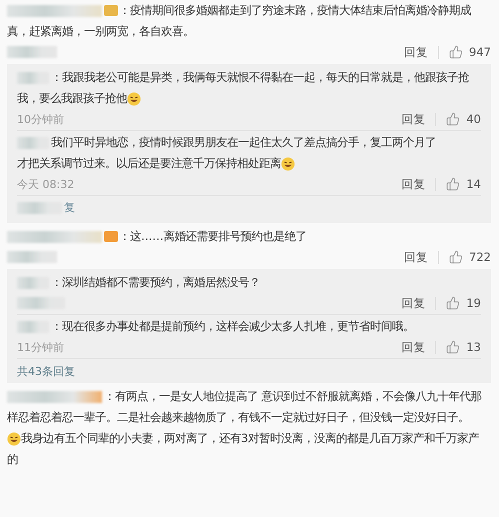 This screenshot has width=499, height=517. I want to click on comment-text: ：现在很多办事处都是提前预约，这样会减少太多人扎堆，更节省时间哦。, so click(232, 326).